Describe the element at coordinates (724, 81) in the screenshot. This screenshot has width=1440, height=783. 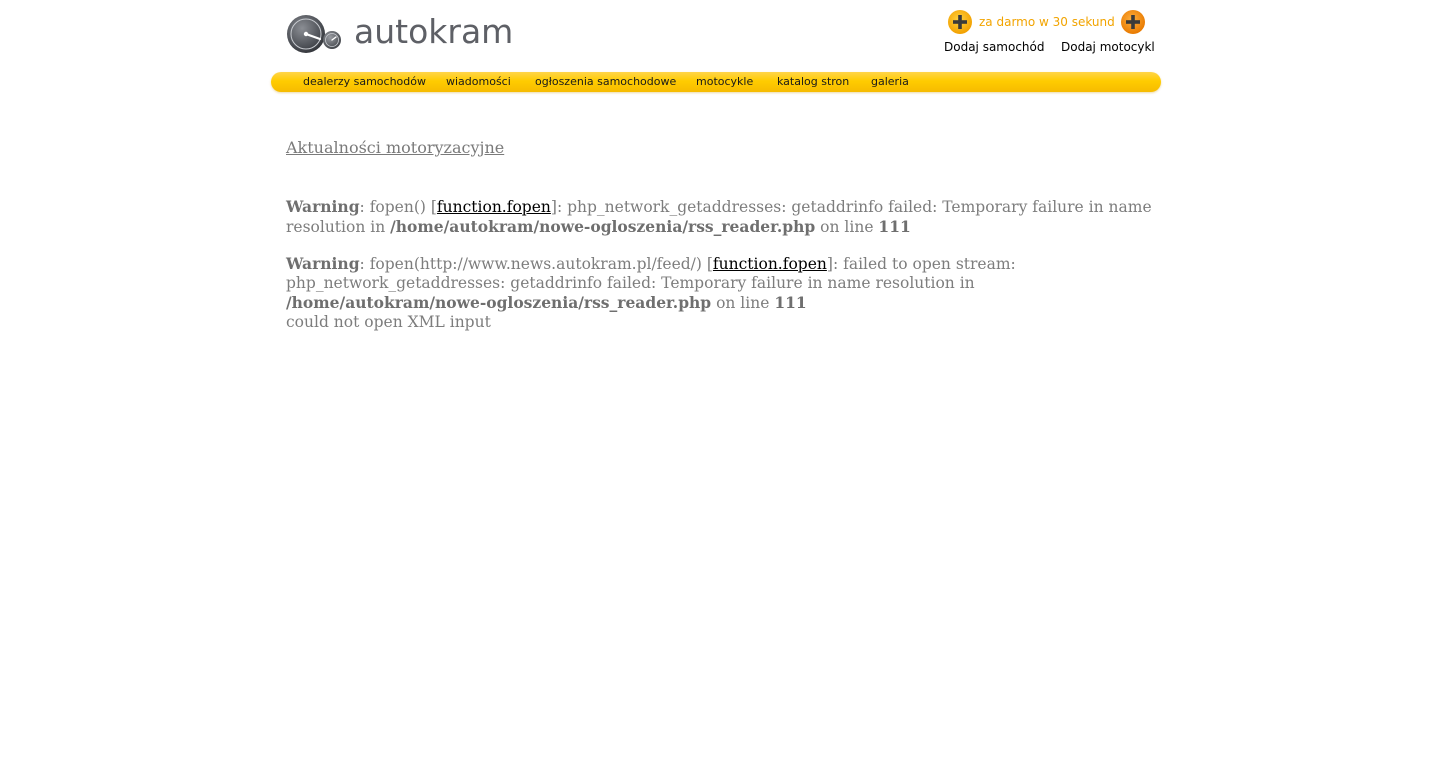
I see `nav-item-motorcycles: motocykle` at that location.